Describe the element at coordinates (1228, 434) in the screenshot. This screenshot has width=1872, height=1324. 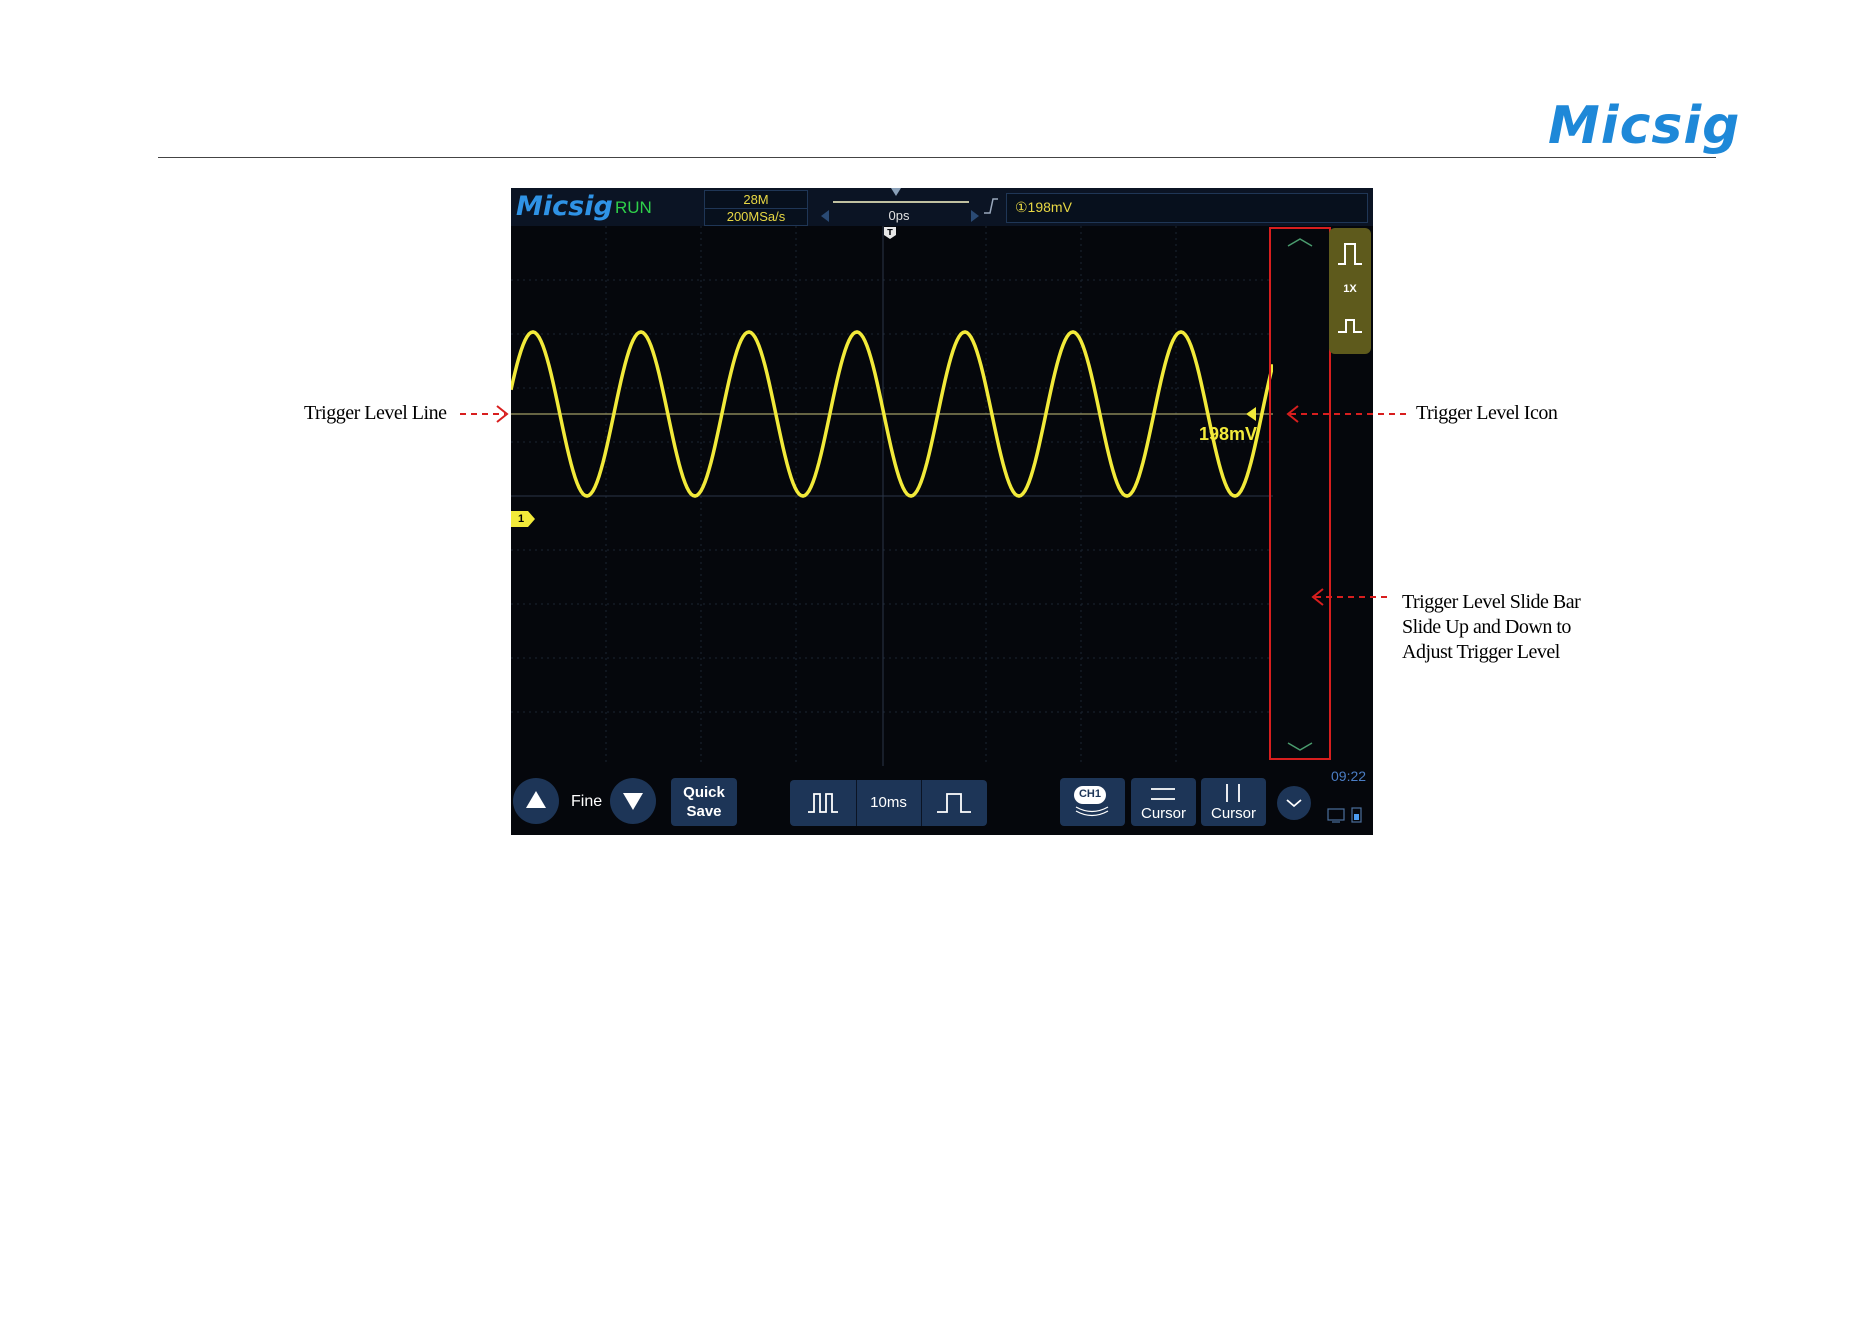
I see `trigger-level-value: 198mV` at that location.